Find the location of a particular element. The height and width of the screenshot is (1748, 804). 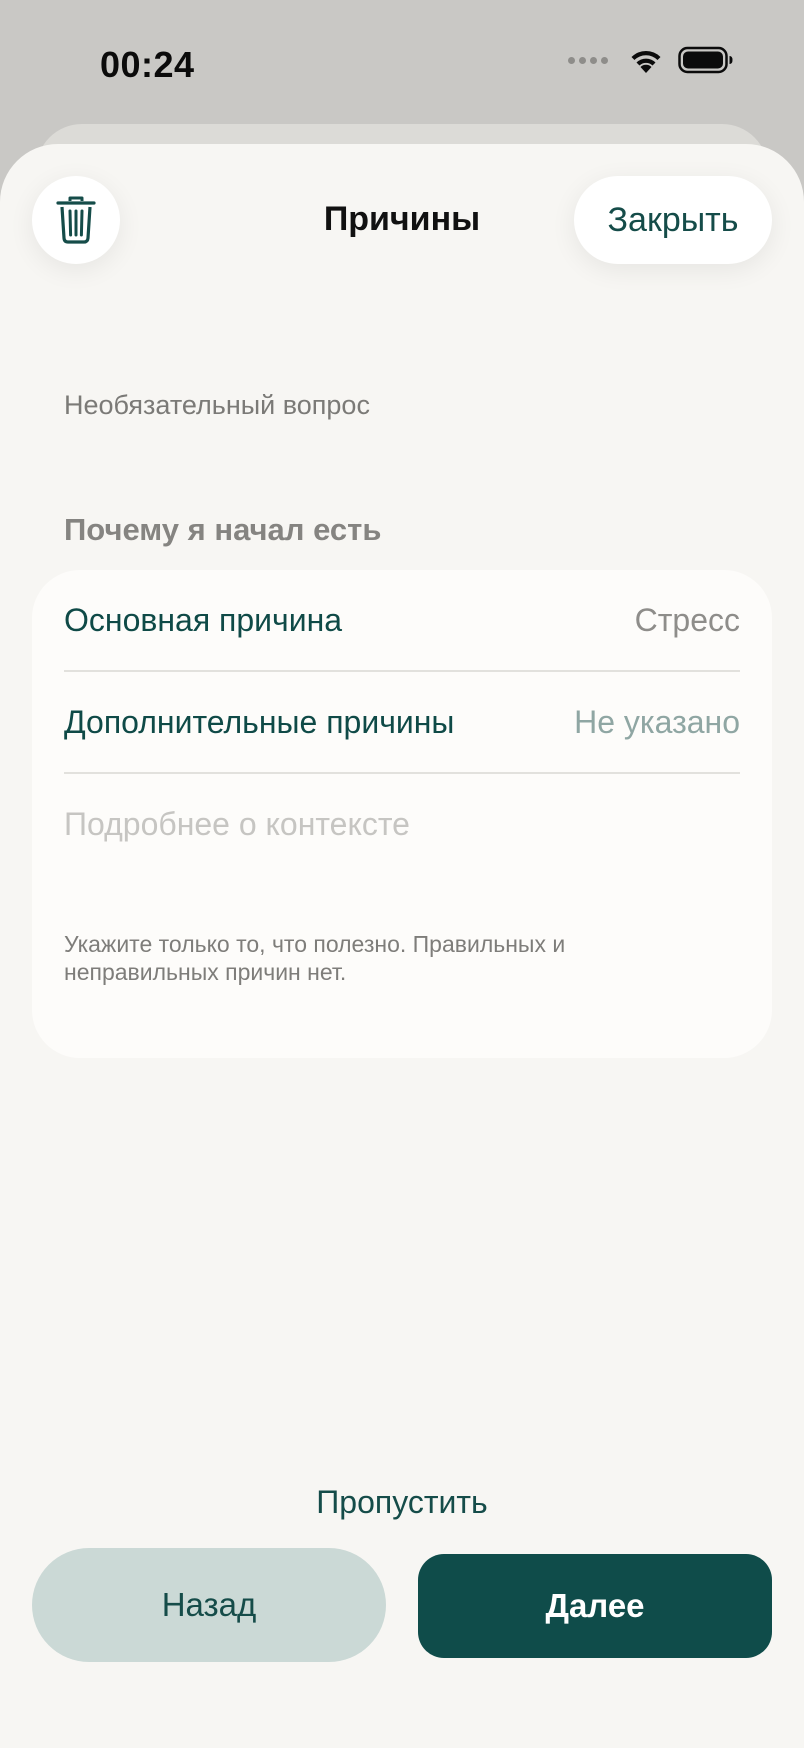

skip-button: Пропустить is located at coordinates (402, 1502).